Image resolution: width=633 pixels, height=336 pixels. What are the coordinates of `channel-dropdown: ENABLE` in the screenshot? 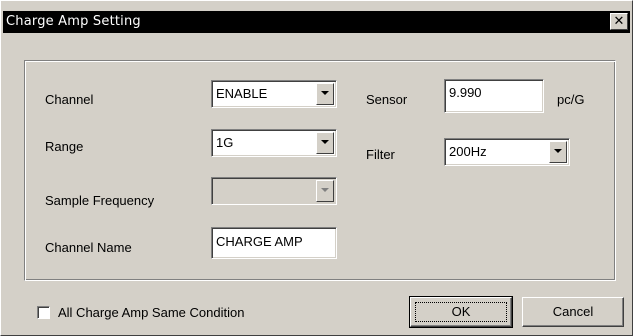 It's located at (274, 94).